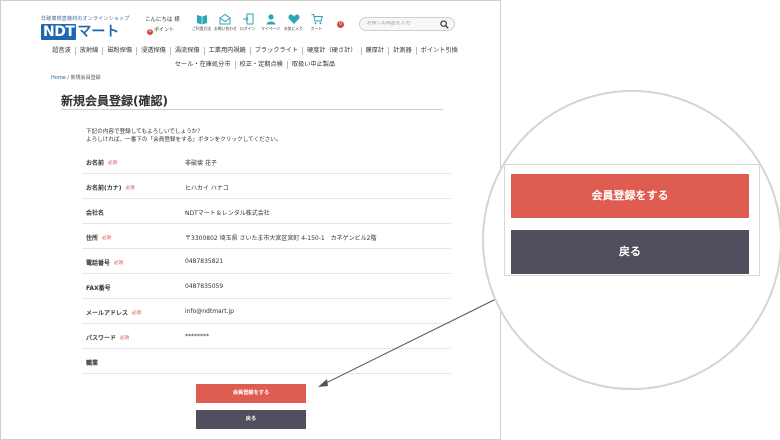 Image resolution: width=780 pixels, height=440 pixels. Describe the element at coordinates (266, 186) in the screenshot. I see `row-name-kana: お名前(カナ) 必須 ヒハカイ ハナコ` at that location.